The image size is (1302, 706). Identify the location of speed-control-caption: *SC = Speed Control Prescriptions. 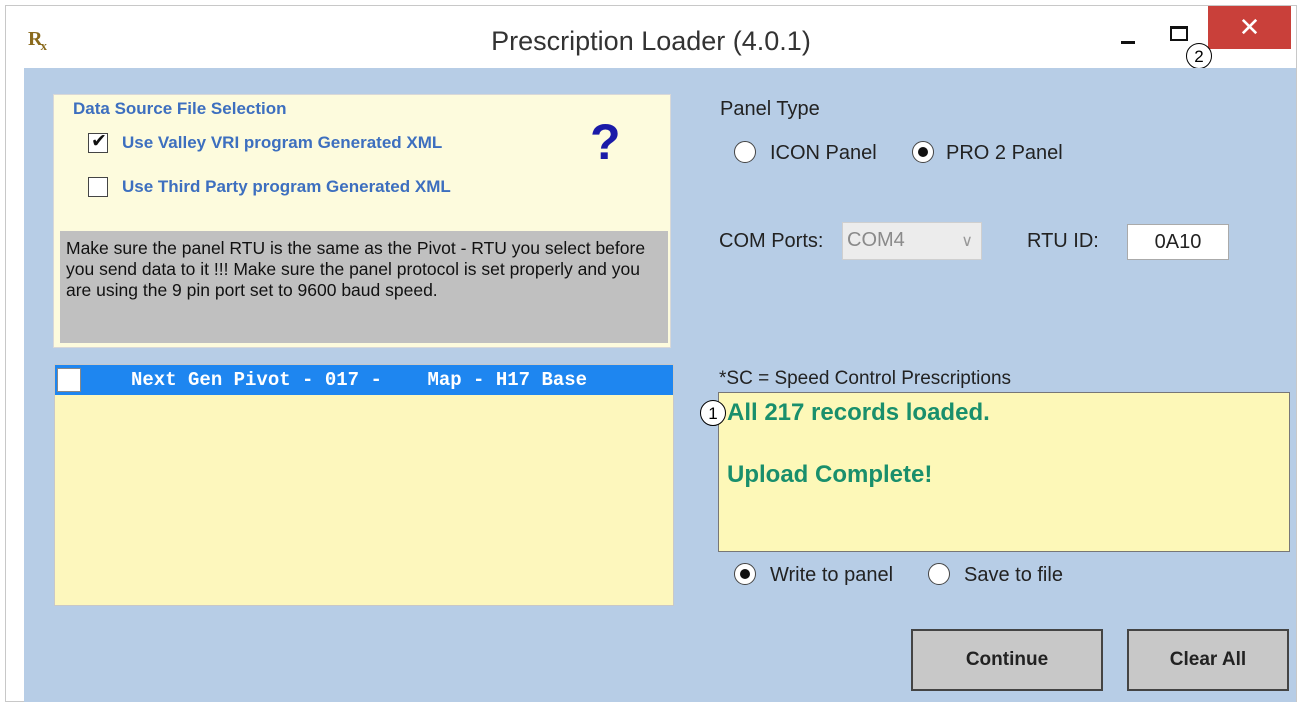
(865, 378).